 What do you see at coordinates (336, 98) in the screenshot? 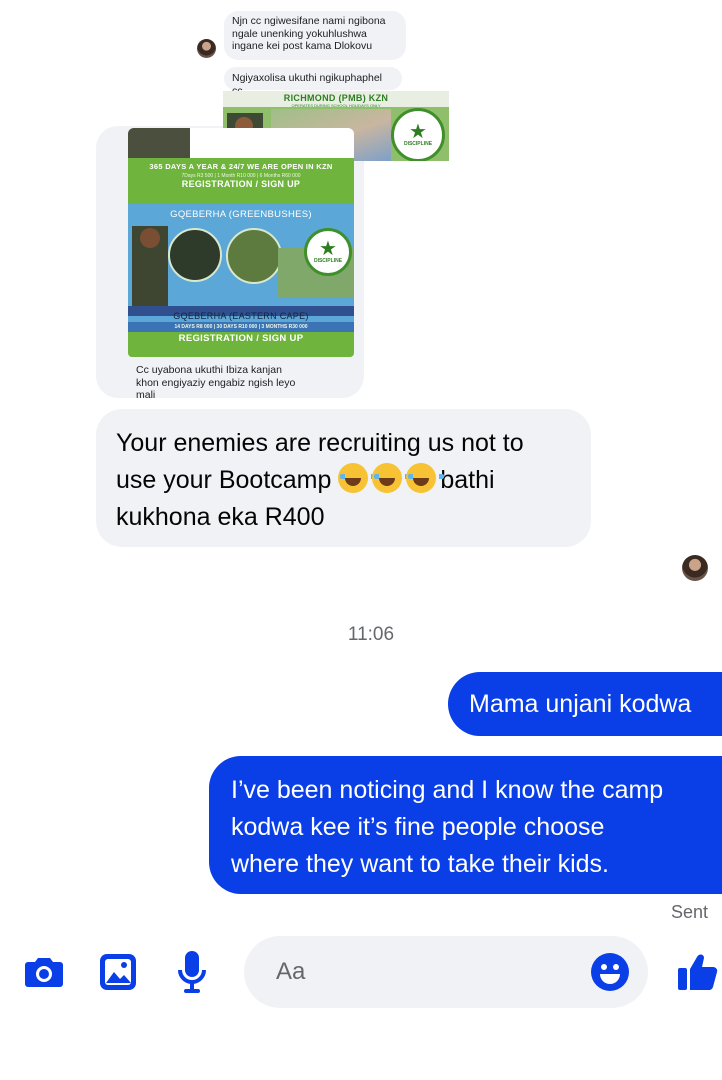
I see `poster-richmond-title: RICHMOND (PMB) KZN` at bounding box center [336, 98].